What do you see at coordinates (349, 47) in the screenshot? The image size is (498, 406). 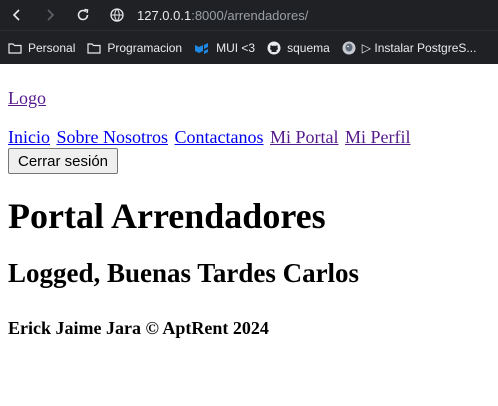 I see `postgres-icon` at bounding box center [349, 47].